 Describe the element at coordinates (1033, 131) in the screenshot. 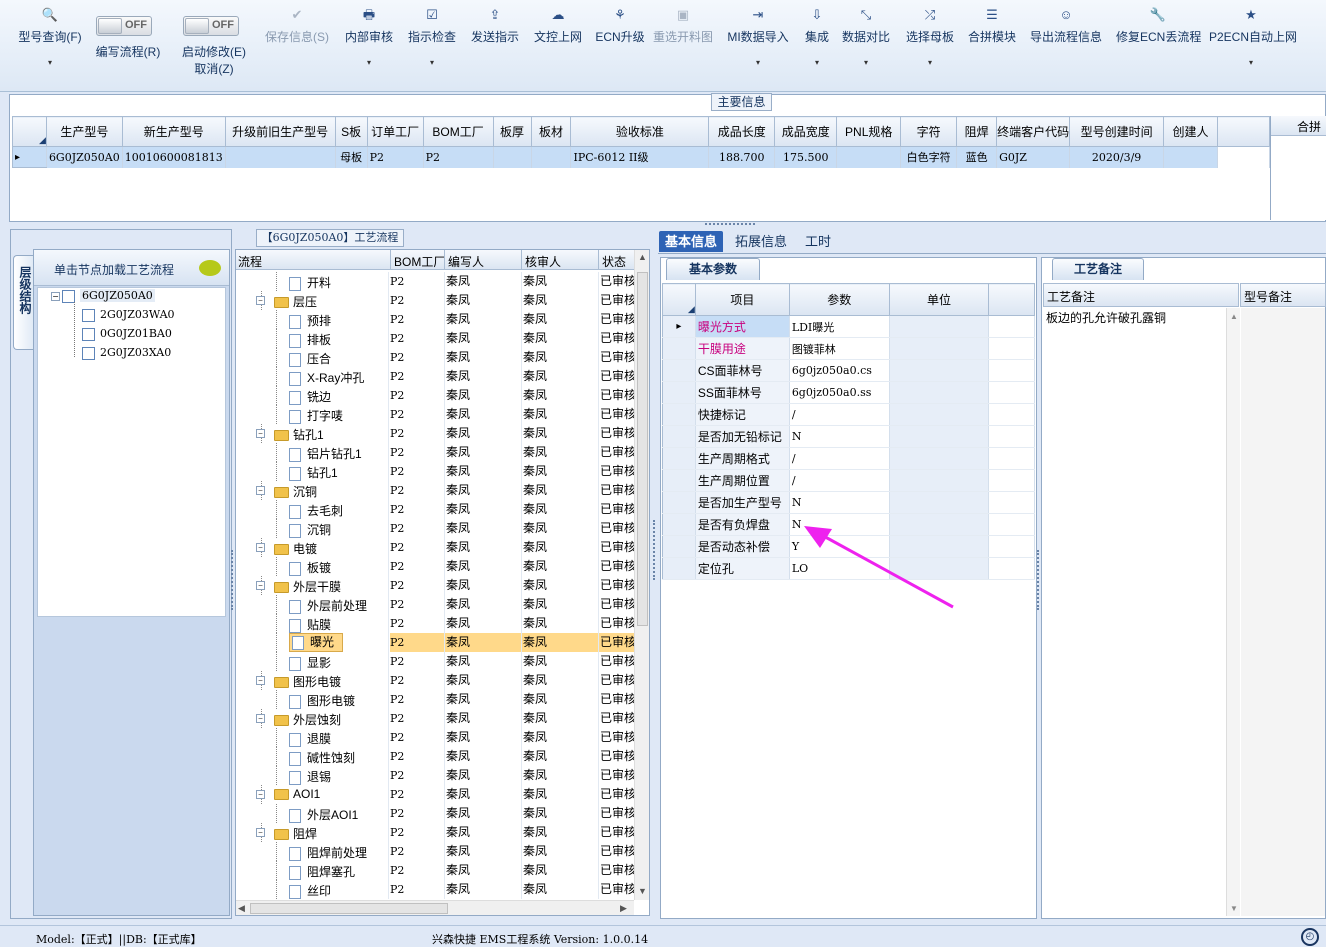

I see `column-header: 终端客户代码` at that location.